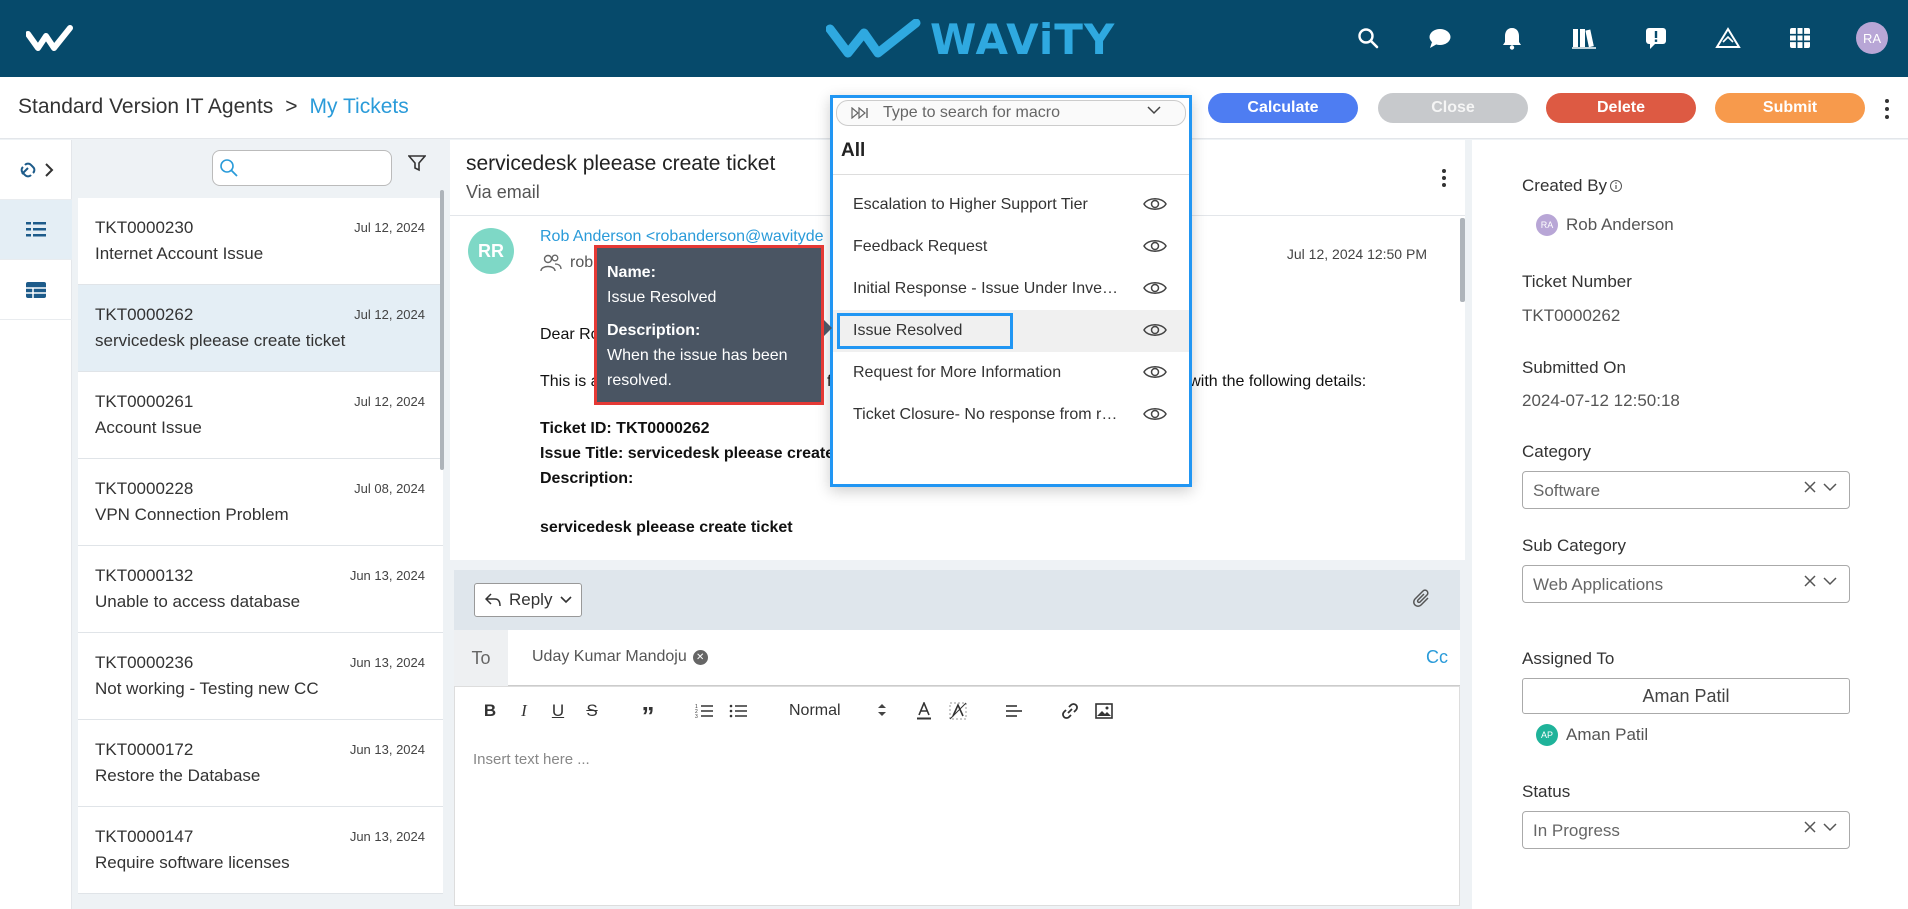  What do you see at coordinates (1011, 113) in the screenshot?
I see `macro-search-input: Type to search for macro` at bounding box center [1011, 113].